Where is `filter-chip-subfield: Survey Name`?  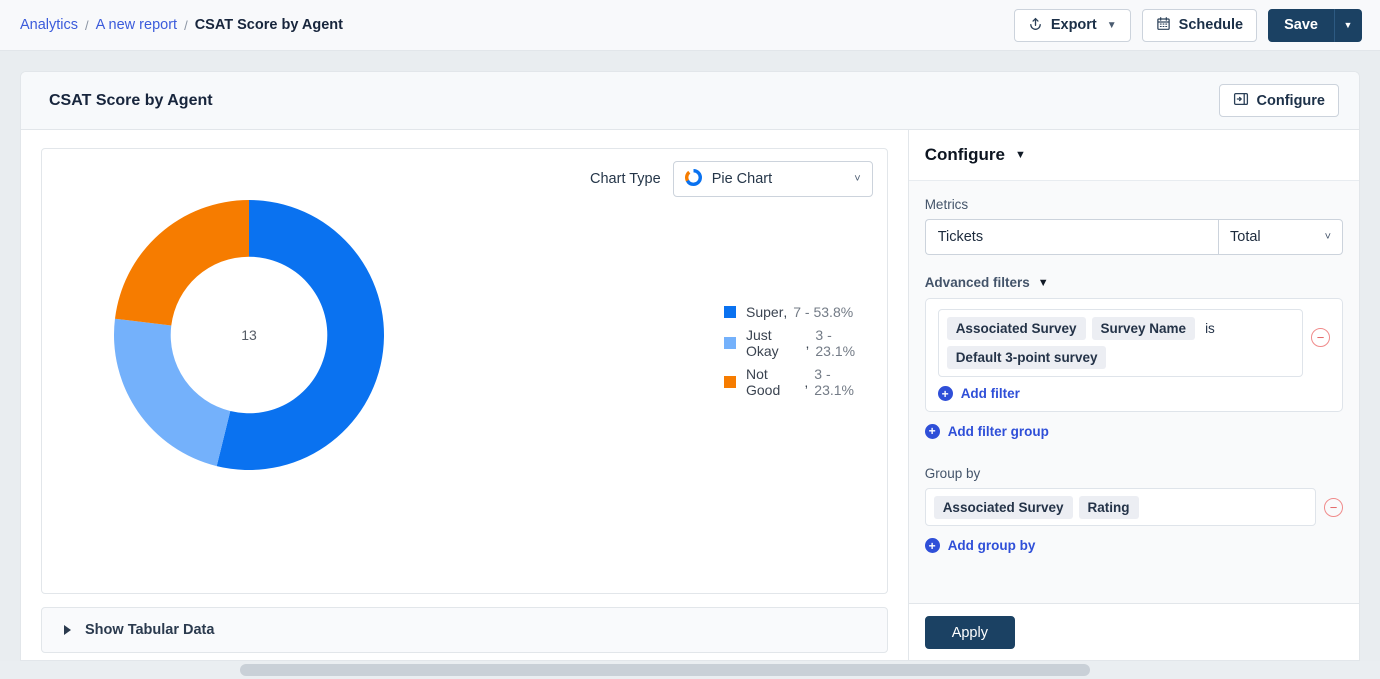
filter-chip-subfield: Survey Name is located at coordinates (1143, 328).